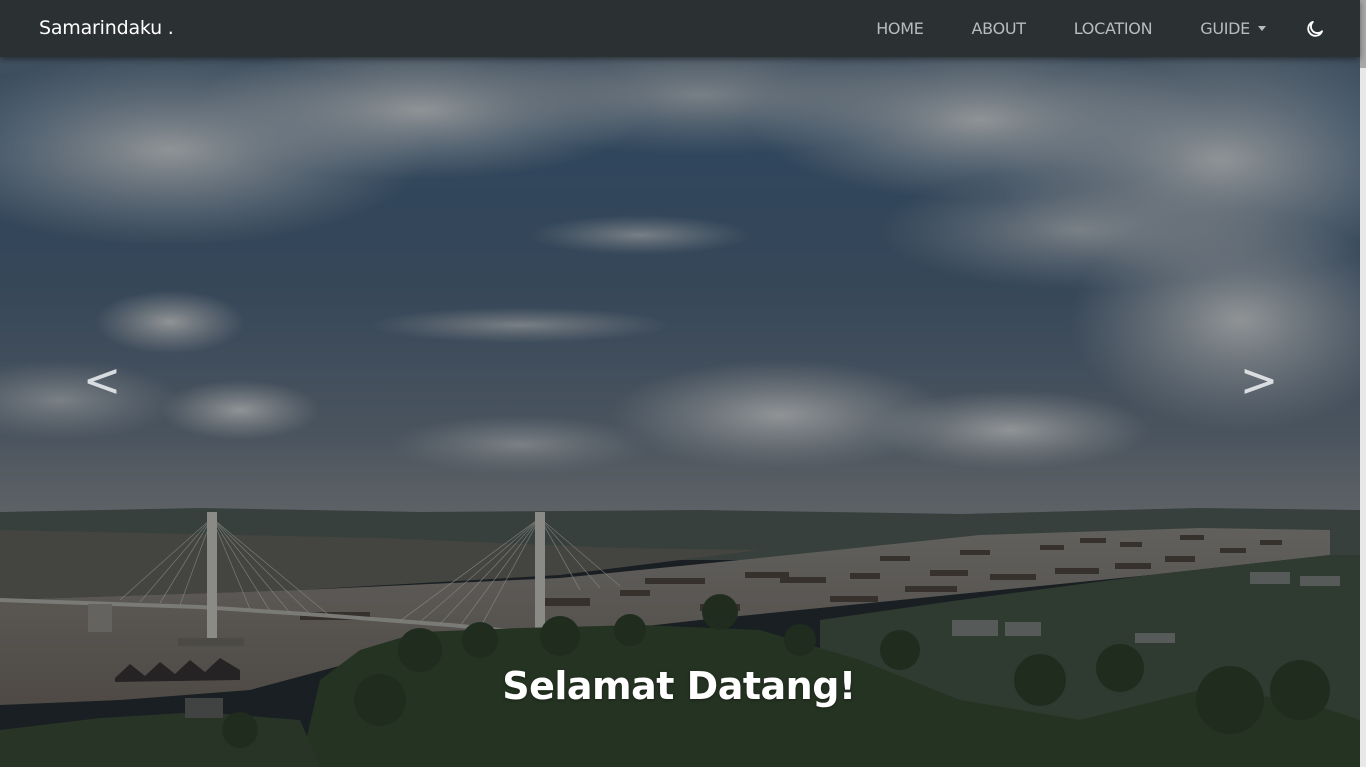  I want to click on nav-dropdown-guide: GUIDE, so click(1233, 28).